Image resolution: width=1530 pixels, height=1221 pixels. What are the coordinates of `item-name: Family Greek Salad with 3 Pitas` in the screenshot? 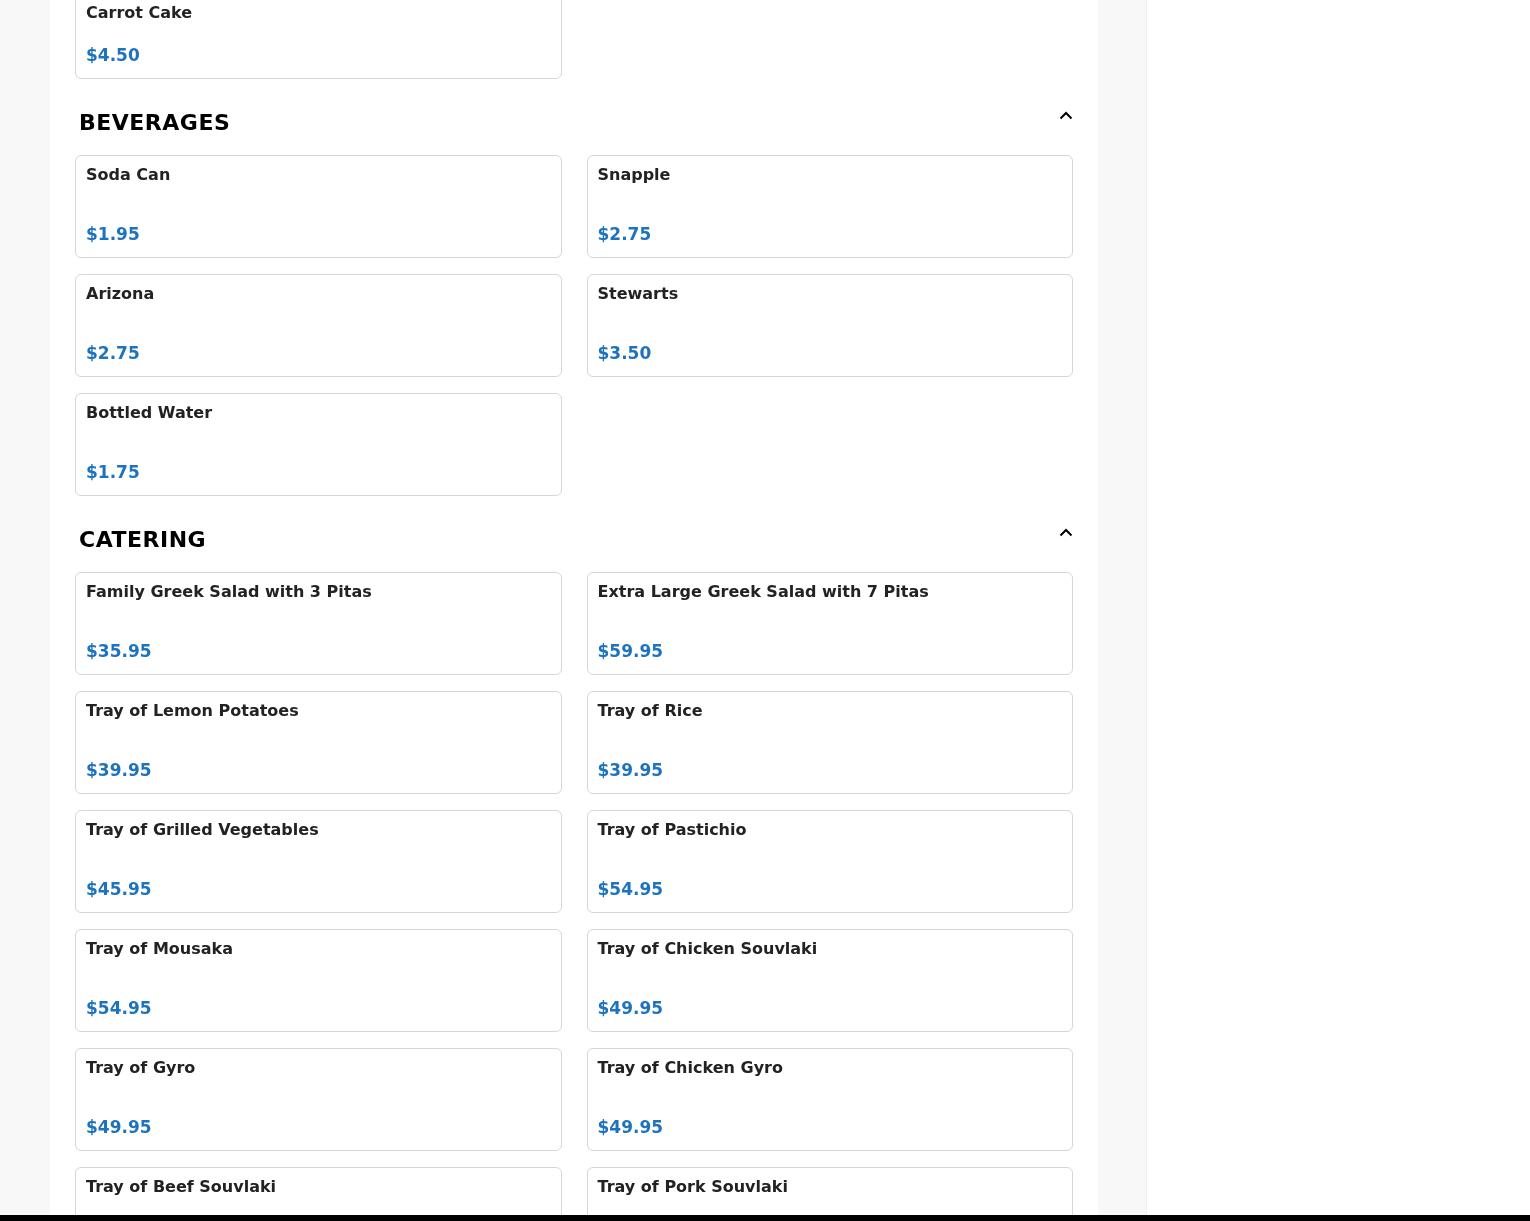 It's located at (229, 592).